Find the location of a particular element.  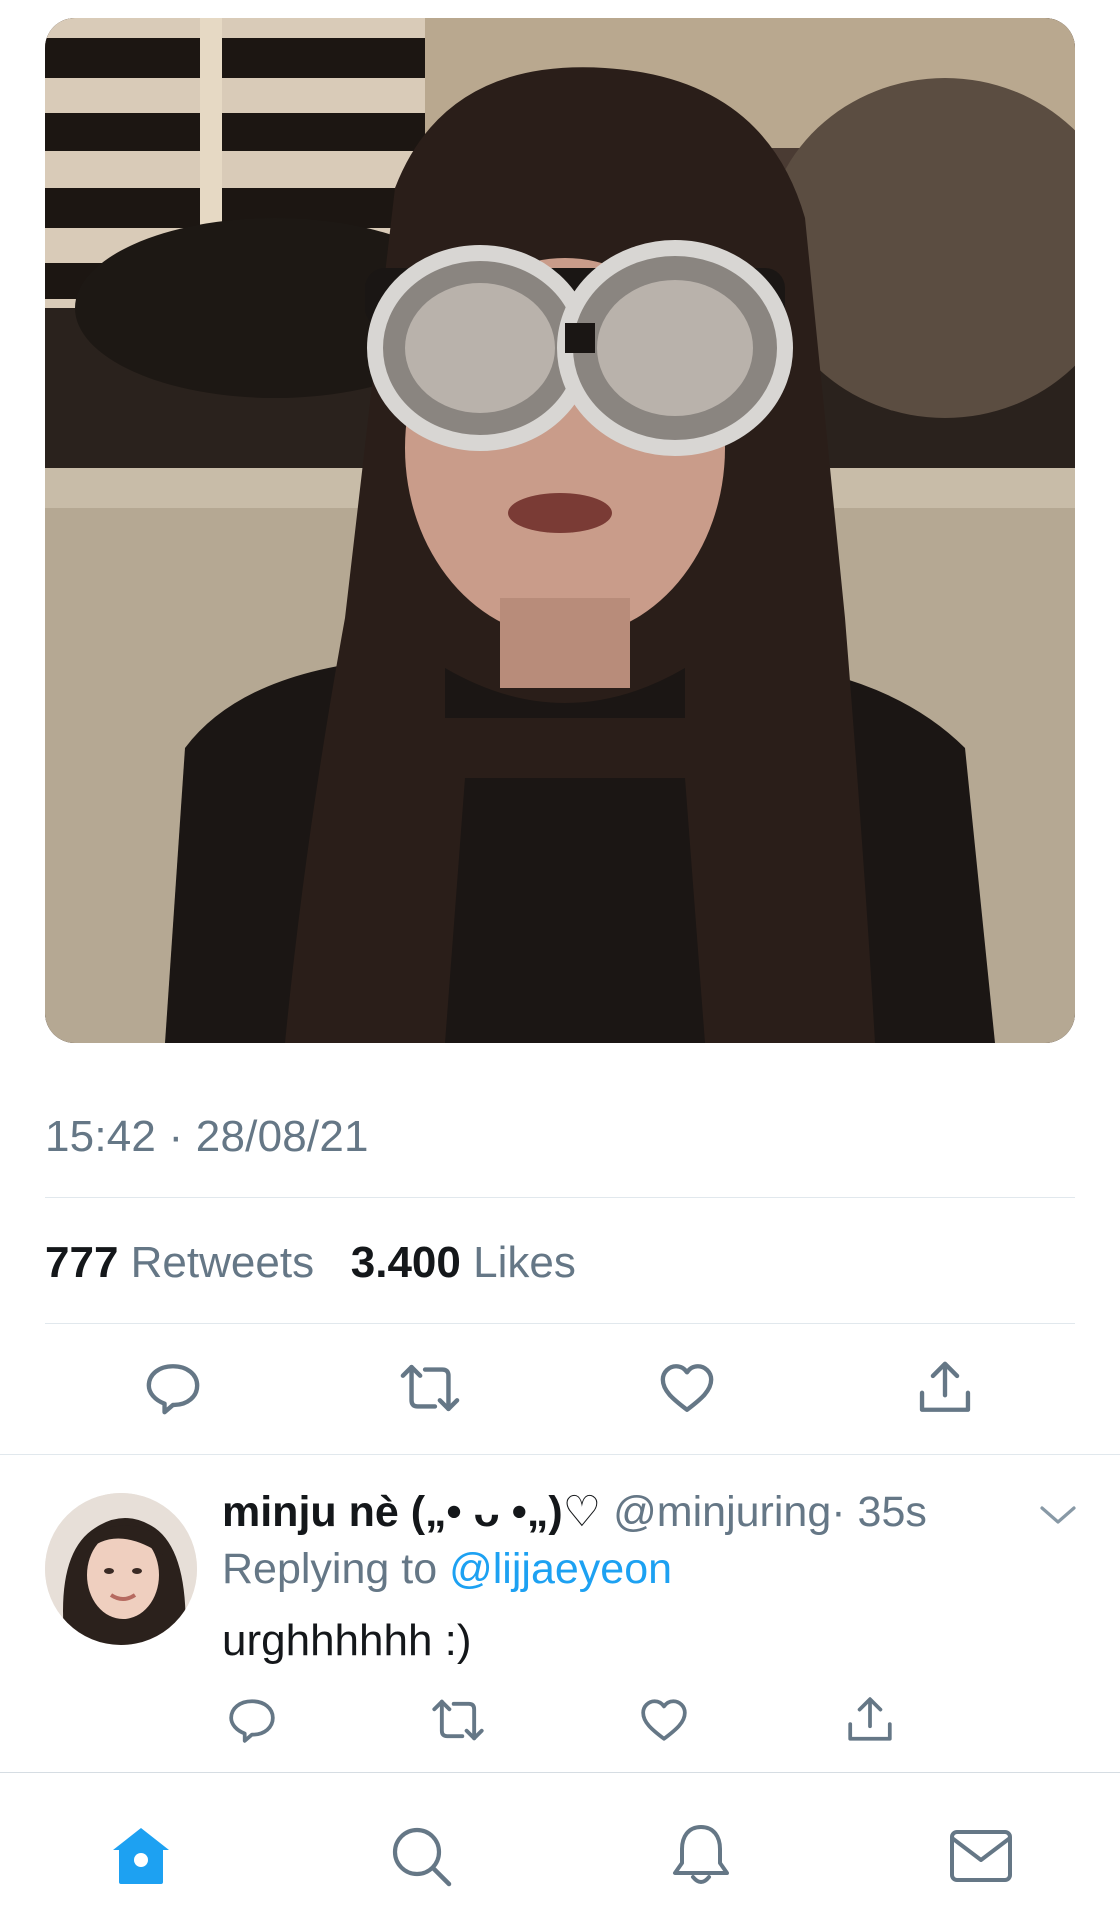

messages-icon is located at coordinates (981, 1856).